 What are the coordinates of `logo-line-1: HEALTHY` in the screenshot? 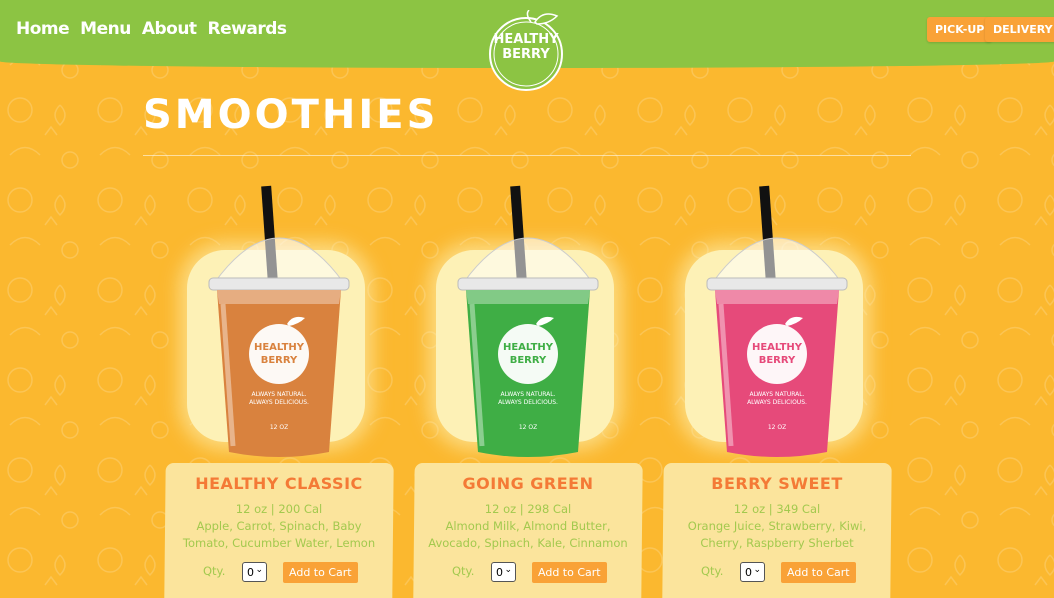 It's located at (526, 39).